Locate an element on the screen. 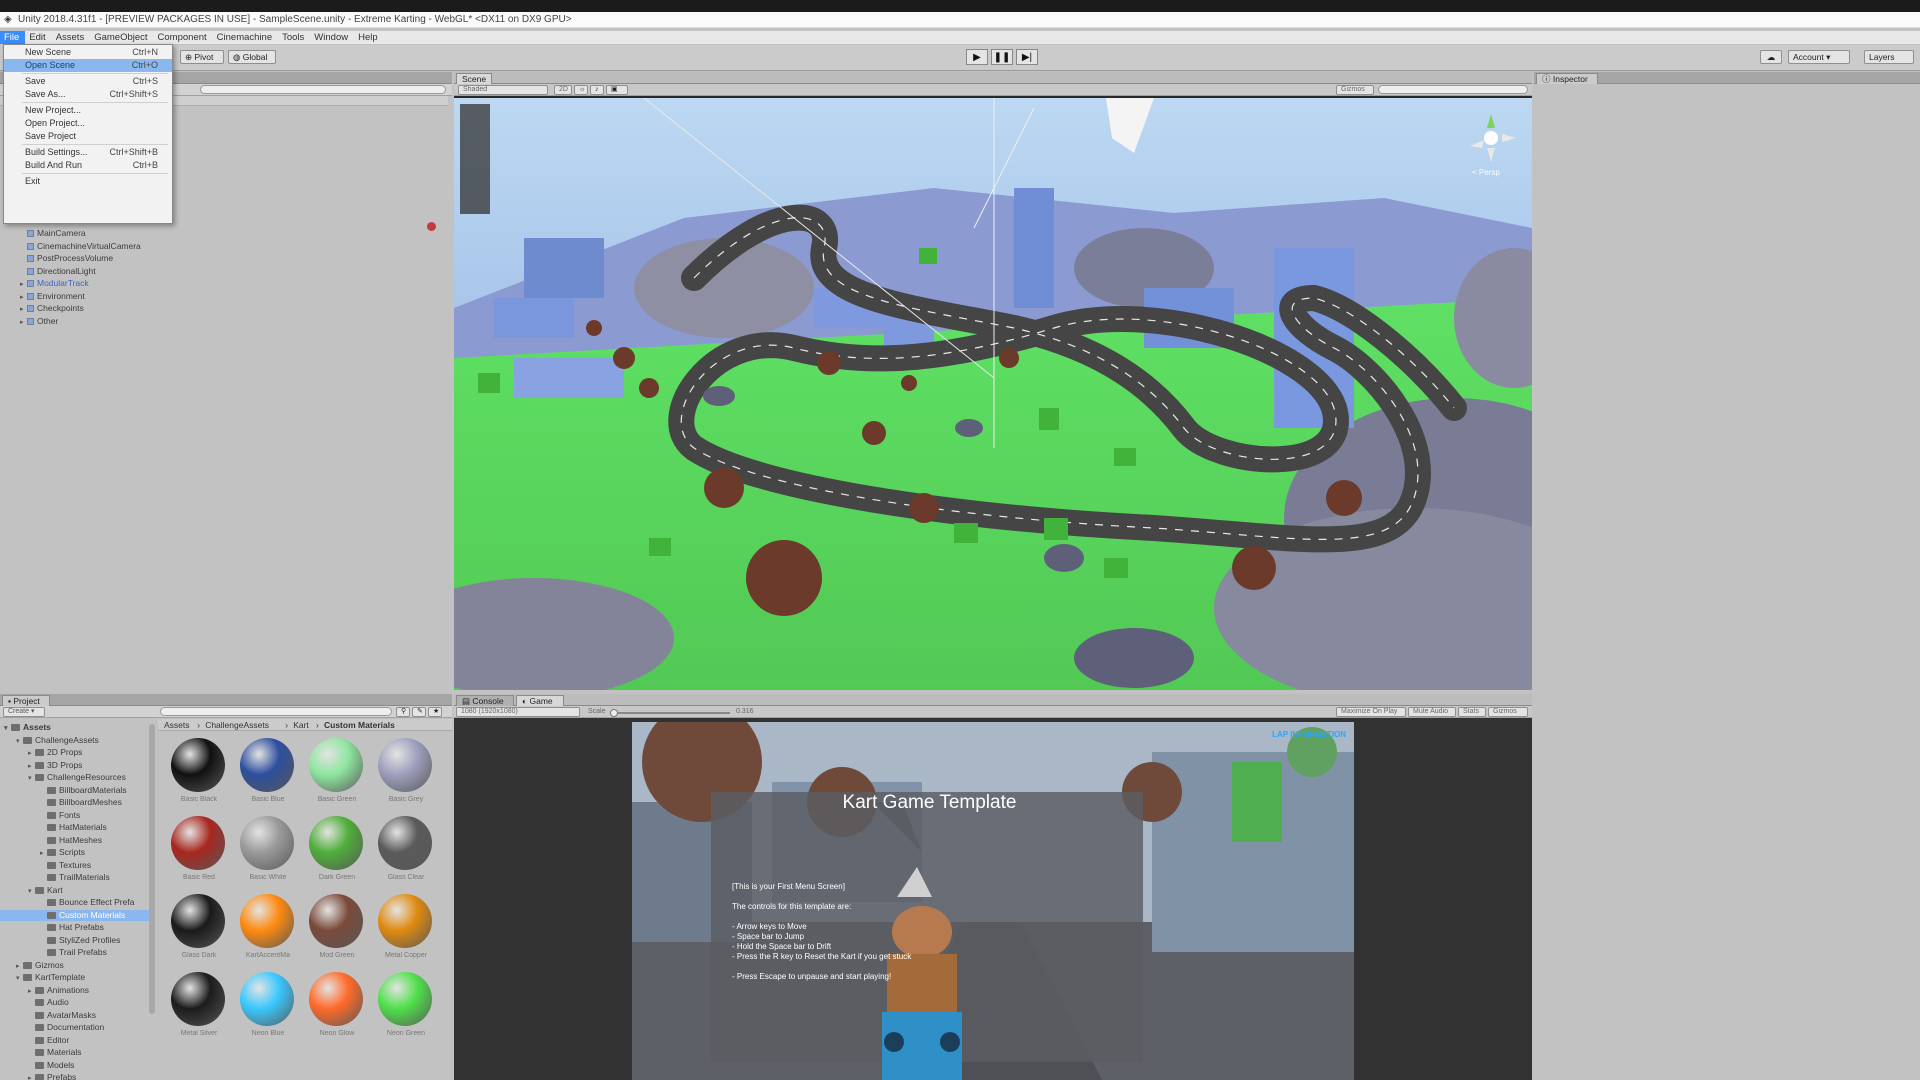  material-asset: Dark Green is located at coordinates (337, 852).